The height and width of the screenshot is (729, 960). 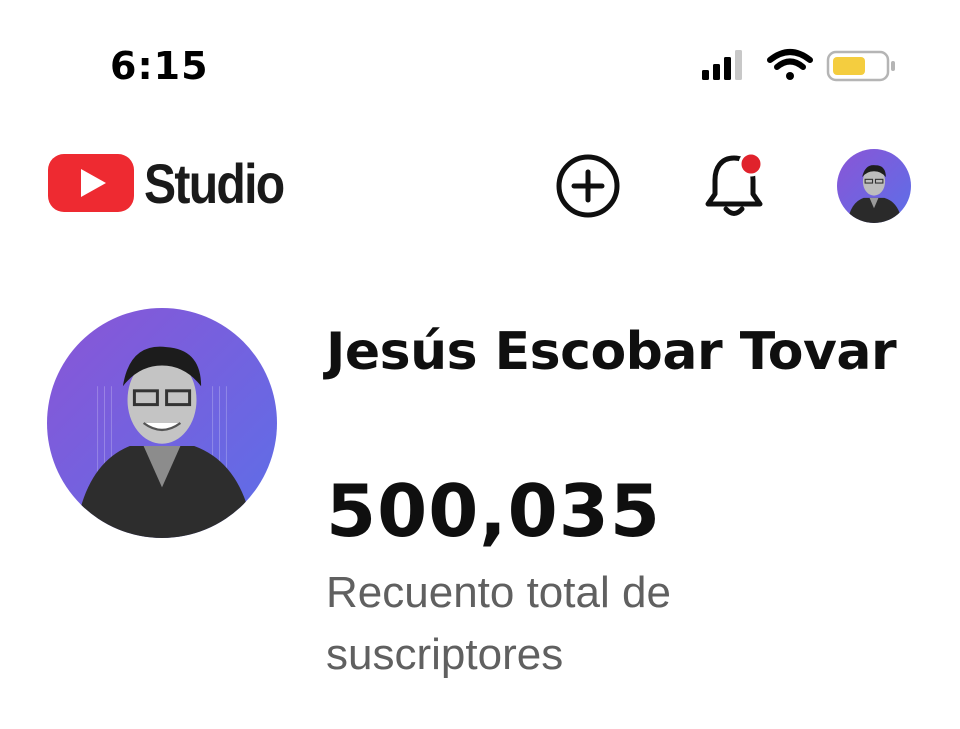 I want to click on notifications-button, so click(x=734, y=186).